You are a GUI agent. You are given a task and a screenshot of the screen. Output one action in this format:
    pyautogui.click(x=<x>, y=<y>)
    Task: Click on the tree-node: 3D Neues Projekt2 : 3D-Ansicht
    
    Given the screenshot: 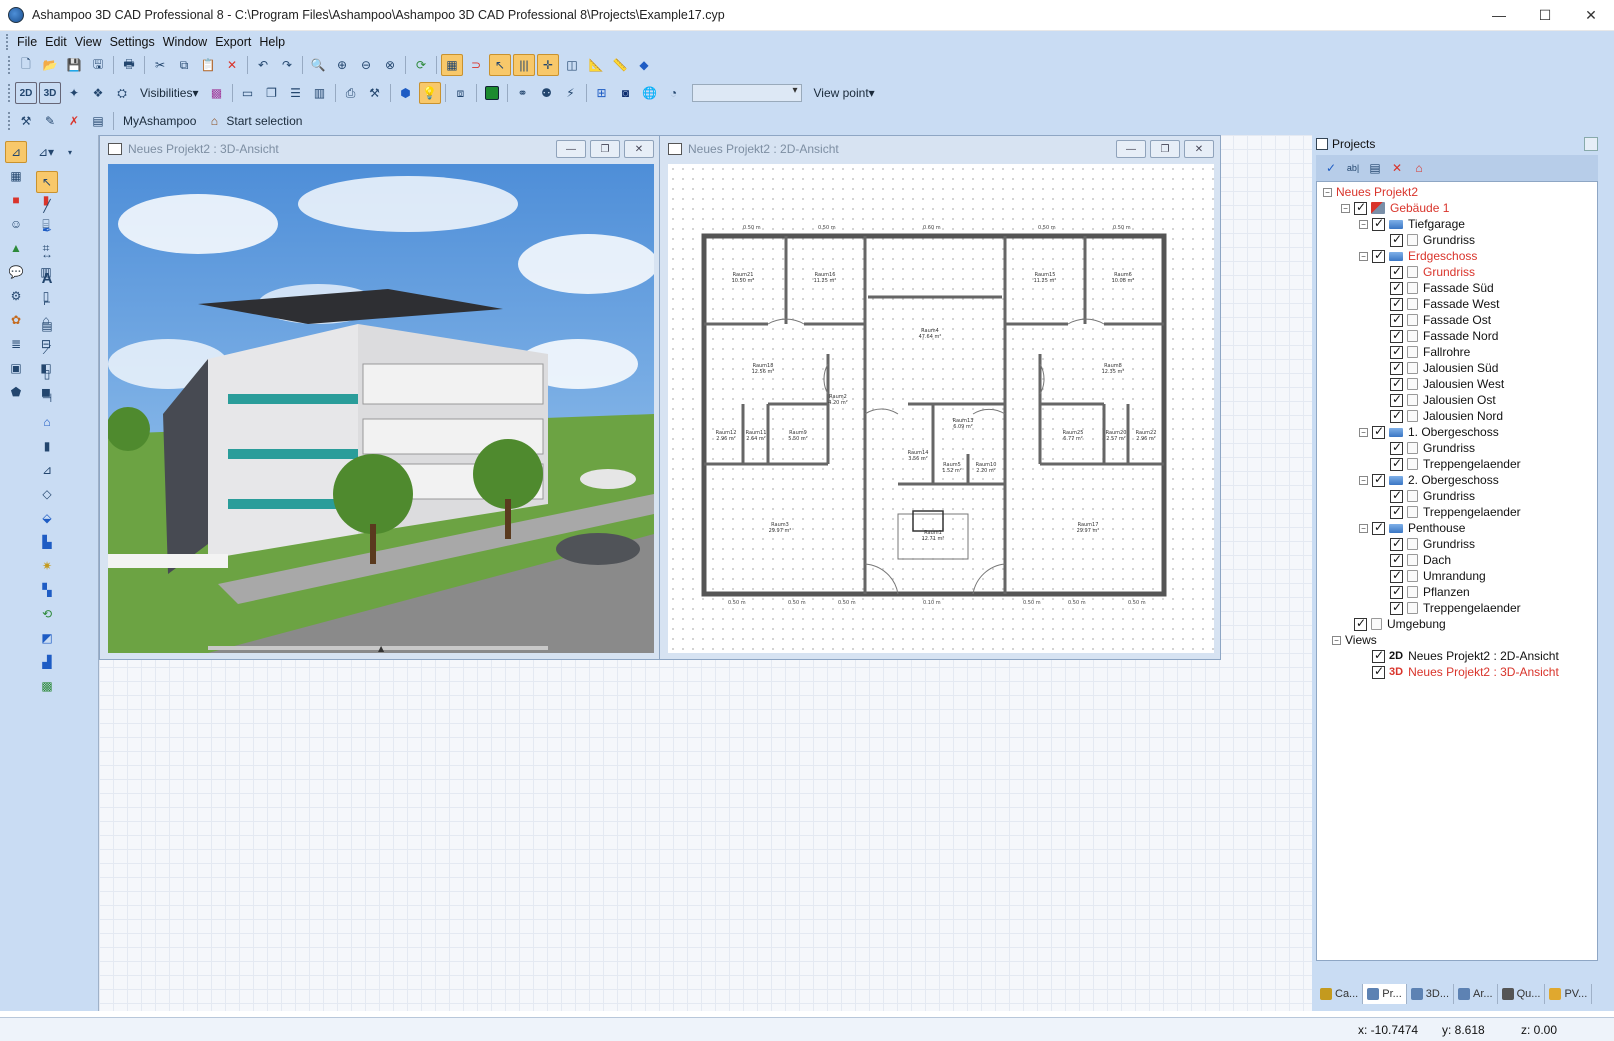 What is the action you would take?
    pyautogui.click(x=1459, y=672)
    